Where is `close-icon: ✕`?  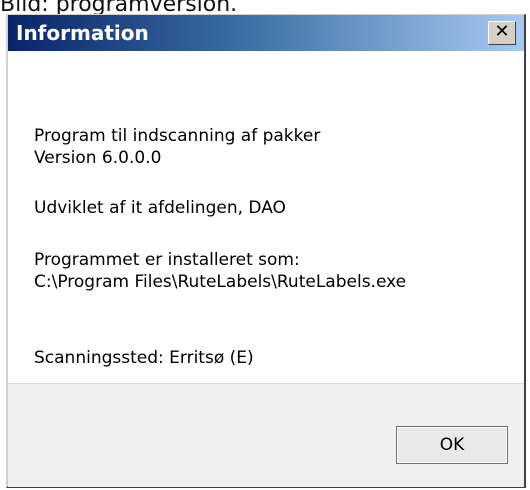
close-icon: ✕ is located at coordinates (502, 31).